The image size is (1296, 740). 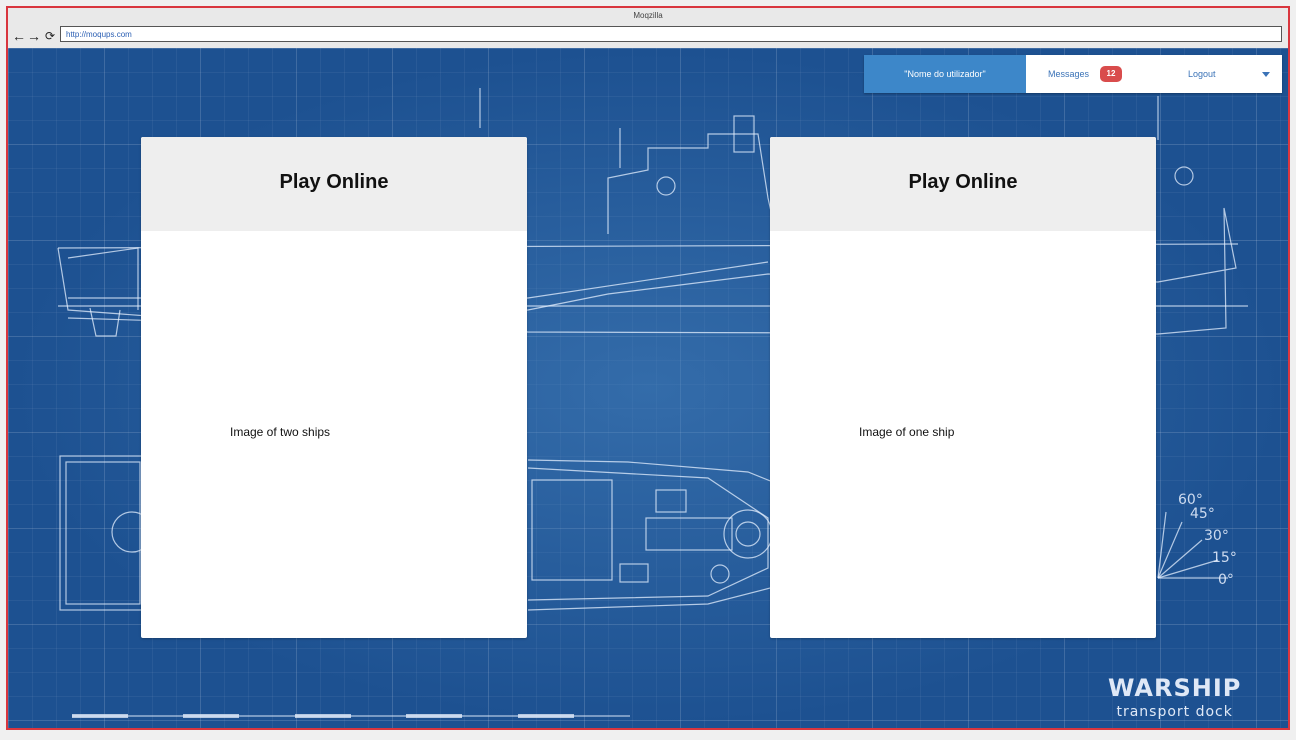 What do you see at coordinates (1224, 558) in the screenshot?
I see `angle-mark: 15°` at bounding box center [1224, 558].